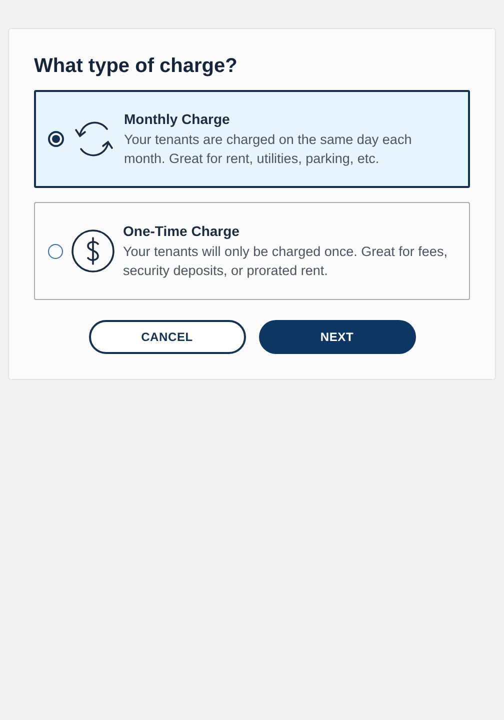 This screenshot has height=720, width=504. Describe the element at coordinates (177, 118) in the screenshot. I see `option-title: Monthly Charge` at that location.